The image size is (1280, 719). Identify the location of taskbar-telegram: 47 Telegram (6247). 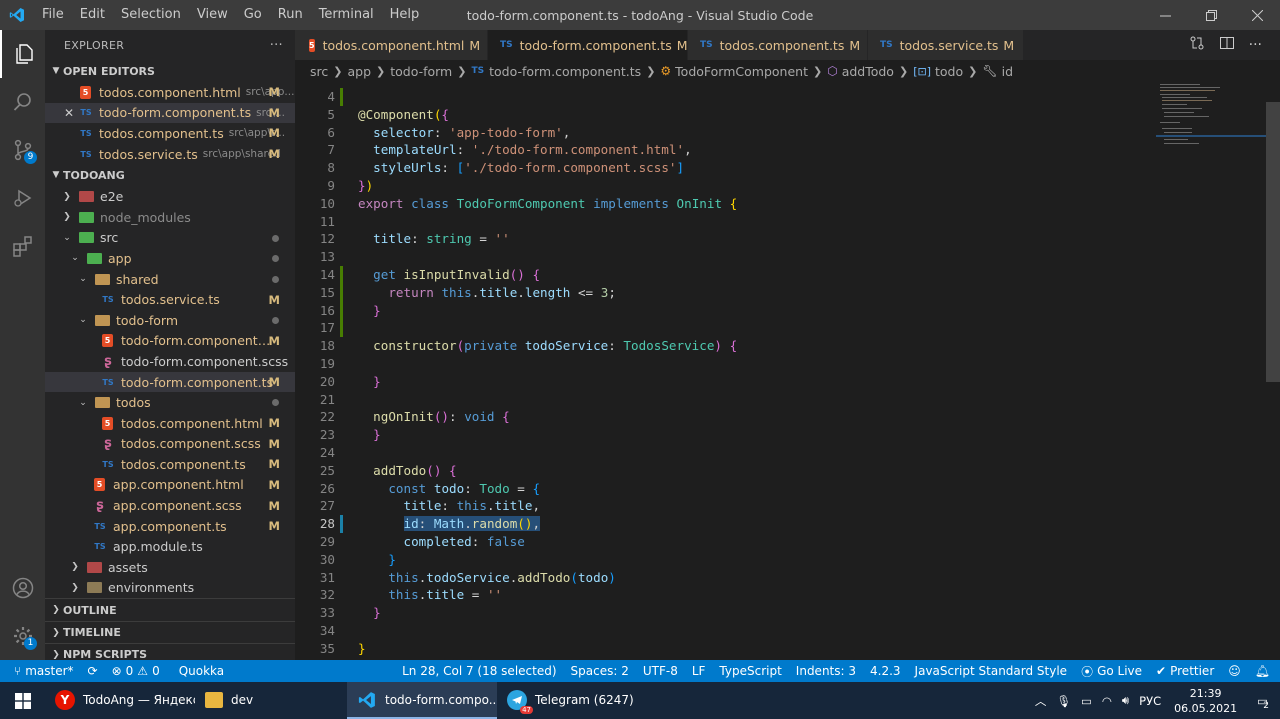
(572, 700).